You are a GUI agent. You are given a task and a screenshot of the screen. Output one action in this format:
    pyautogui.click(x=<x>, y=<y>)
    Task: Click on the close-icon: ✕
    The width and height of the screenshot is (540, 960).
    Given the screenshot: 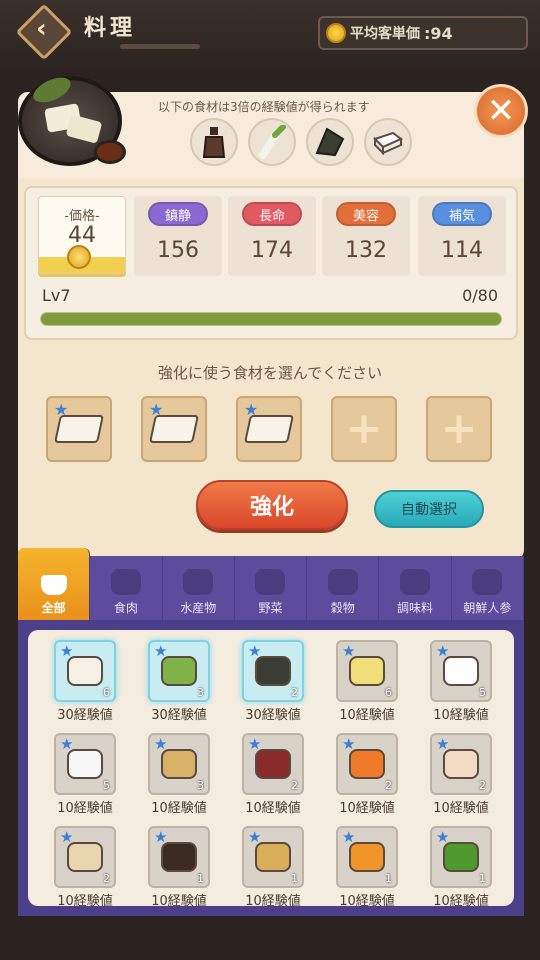 What is the action you would take?
    pyautogui.click(x=501, y=111)
    